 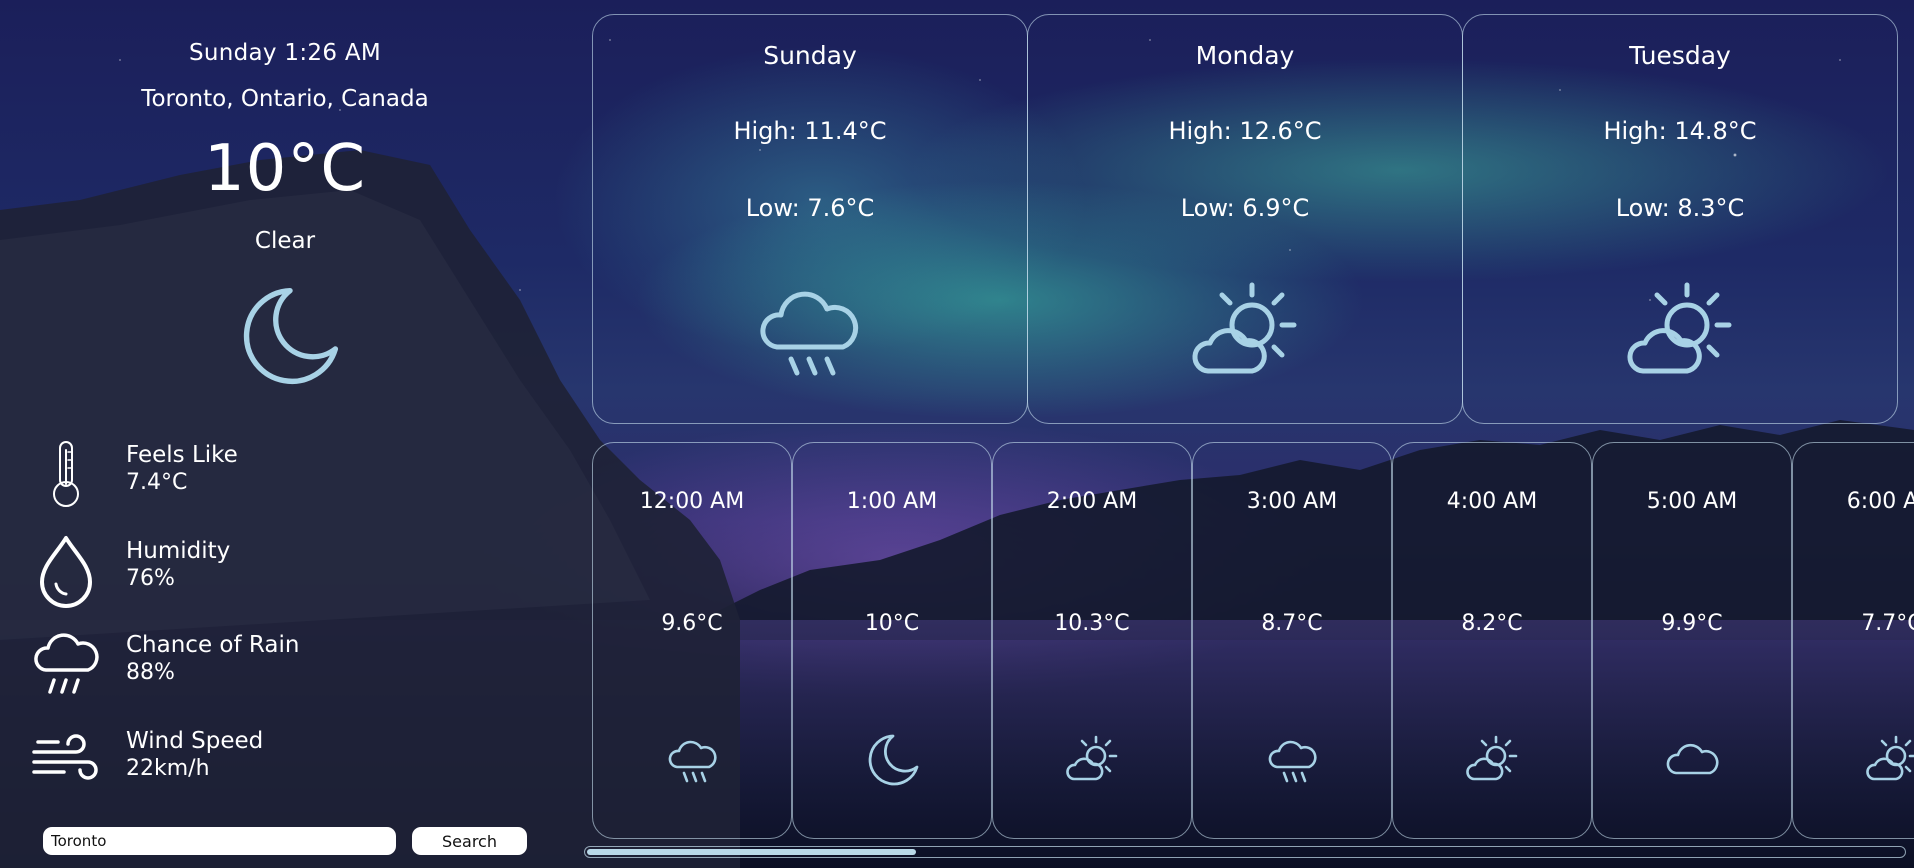 What do you see at coordinates (1292, 623) in the screenshot?
I see `hour-temp: 8.7°C` at bounding box center [1292, 623].